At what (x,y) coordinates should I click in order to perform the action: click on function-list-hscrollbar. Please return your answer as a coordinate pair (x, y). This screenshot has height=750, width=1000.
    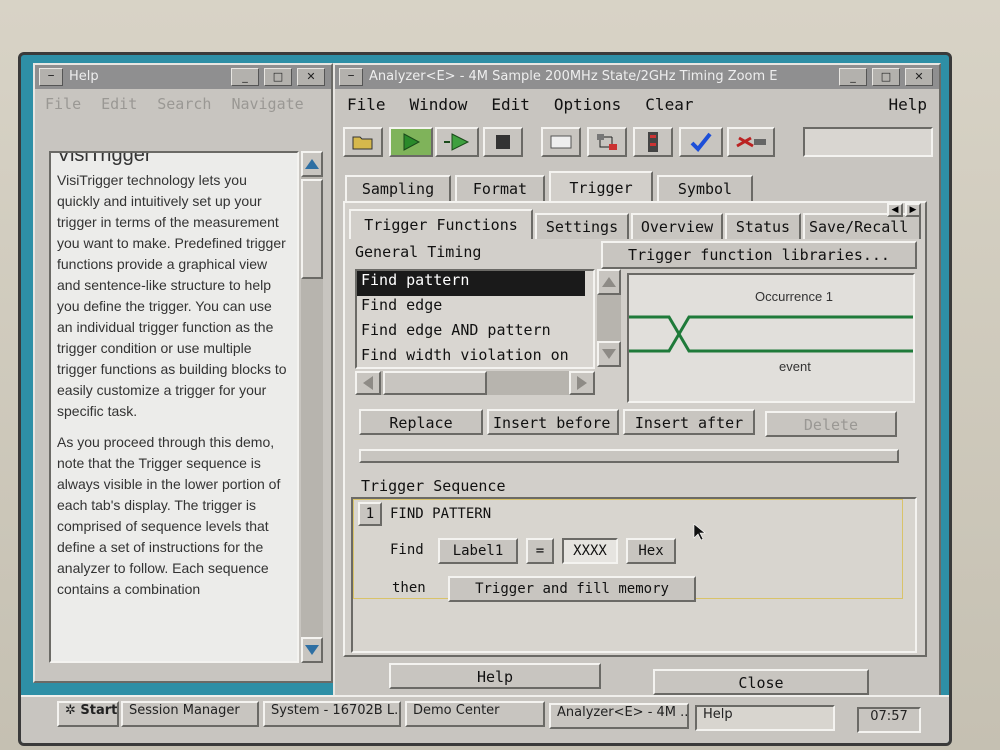
    Looking at the image, I should click on (475, 383).